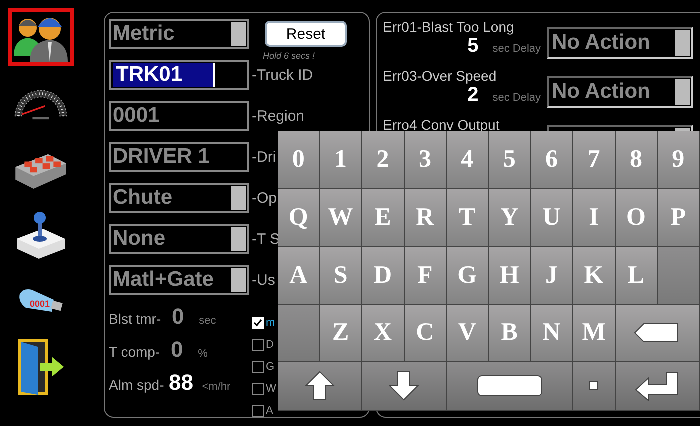 Image resolution: width=700 pixels, height=426 pixels. I want to click on key: B, so click(510, 333).